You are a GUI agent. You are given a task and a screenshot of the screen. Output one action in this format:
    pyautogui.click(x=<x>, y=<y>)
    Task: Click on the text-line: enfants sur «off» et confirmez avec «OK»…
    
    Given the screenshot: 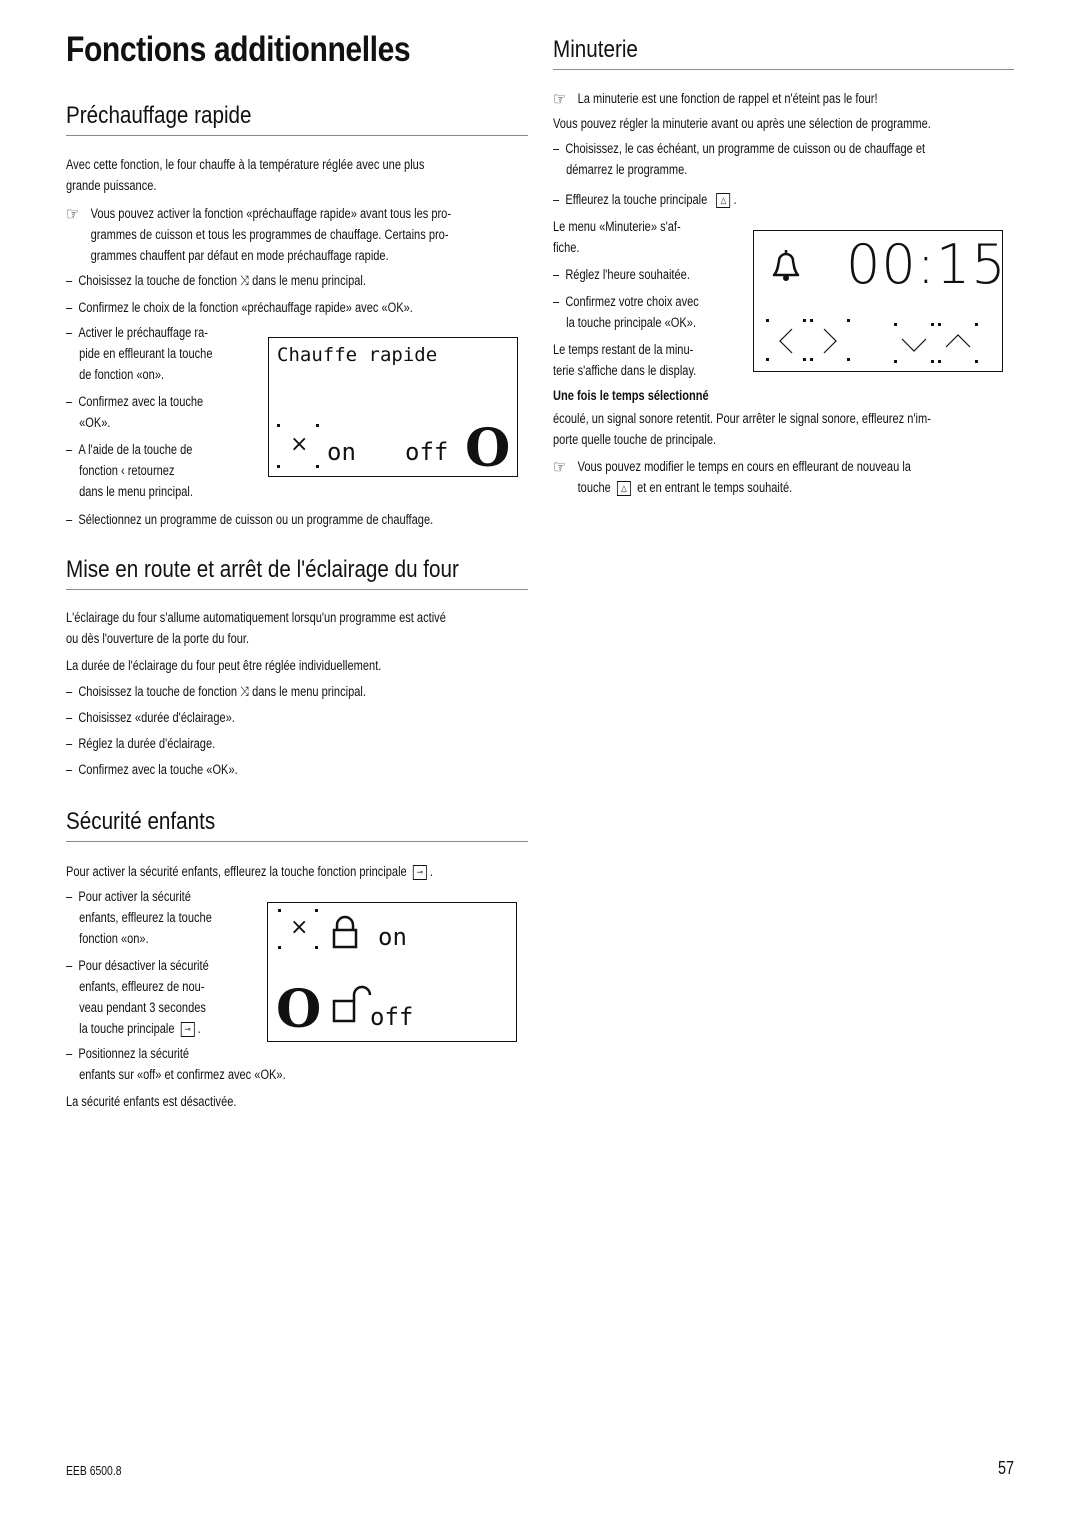 What is the action you would take?
    pyautogui.click(x=182, y=1074)
    